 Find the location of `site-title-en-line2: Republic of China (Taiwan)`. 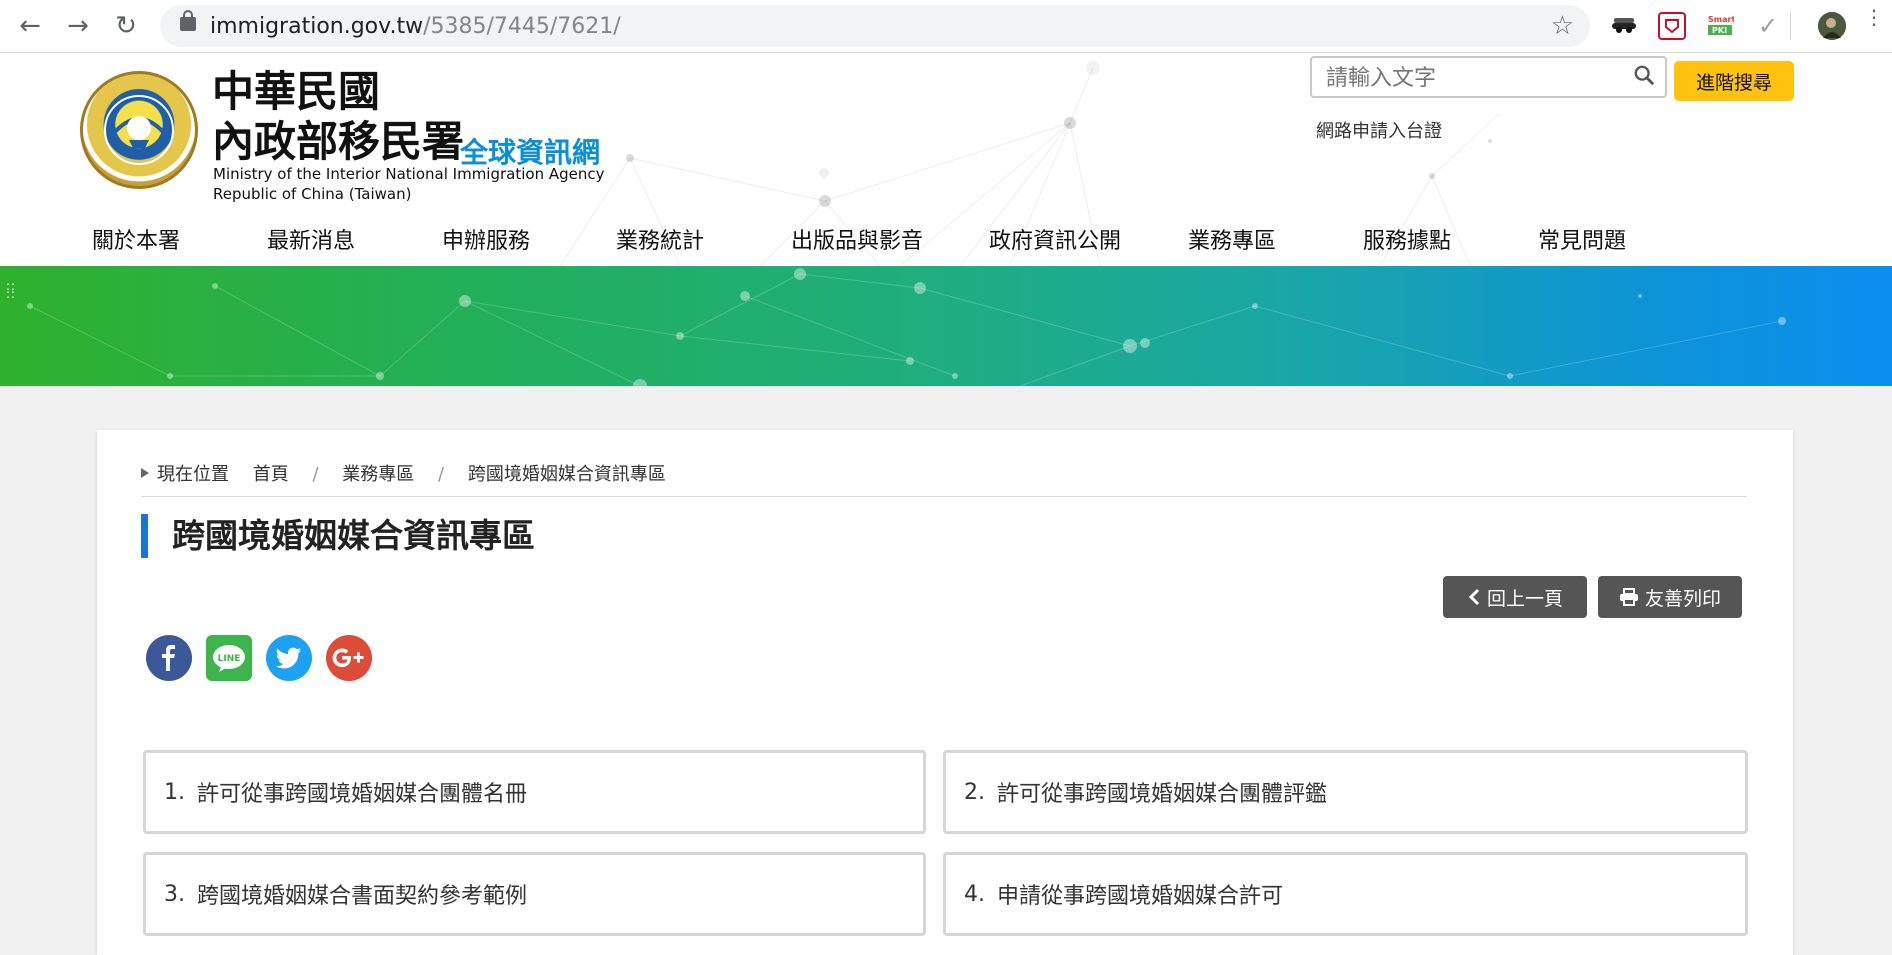

site-title-en-line2: Republic of China (Taiwan) is located at coordinates (312, 194).